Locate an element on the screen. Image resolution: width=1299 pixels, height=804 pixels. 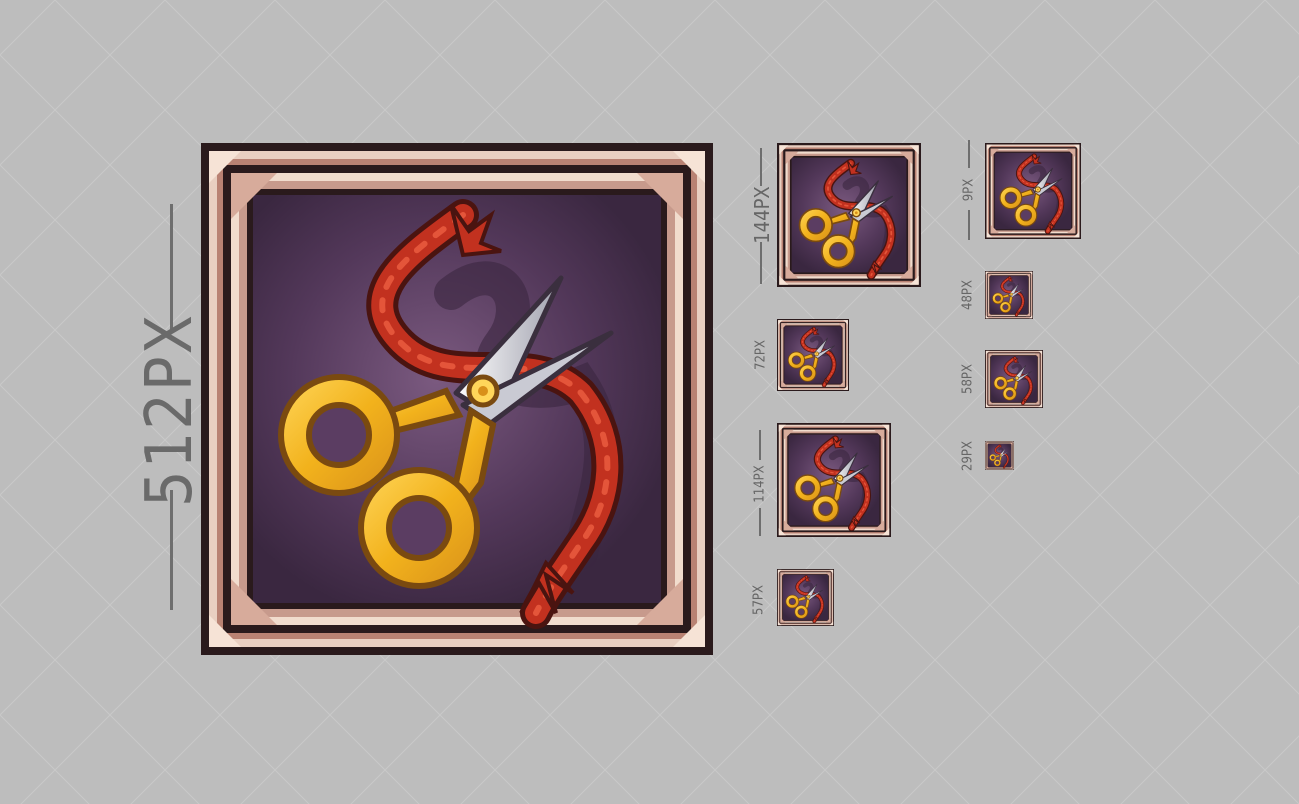
size-label-57: 57PX is located at coordinates (759, 600).